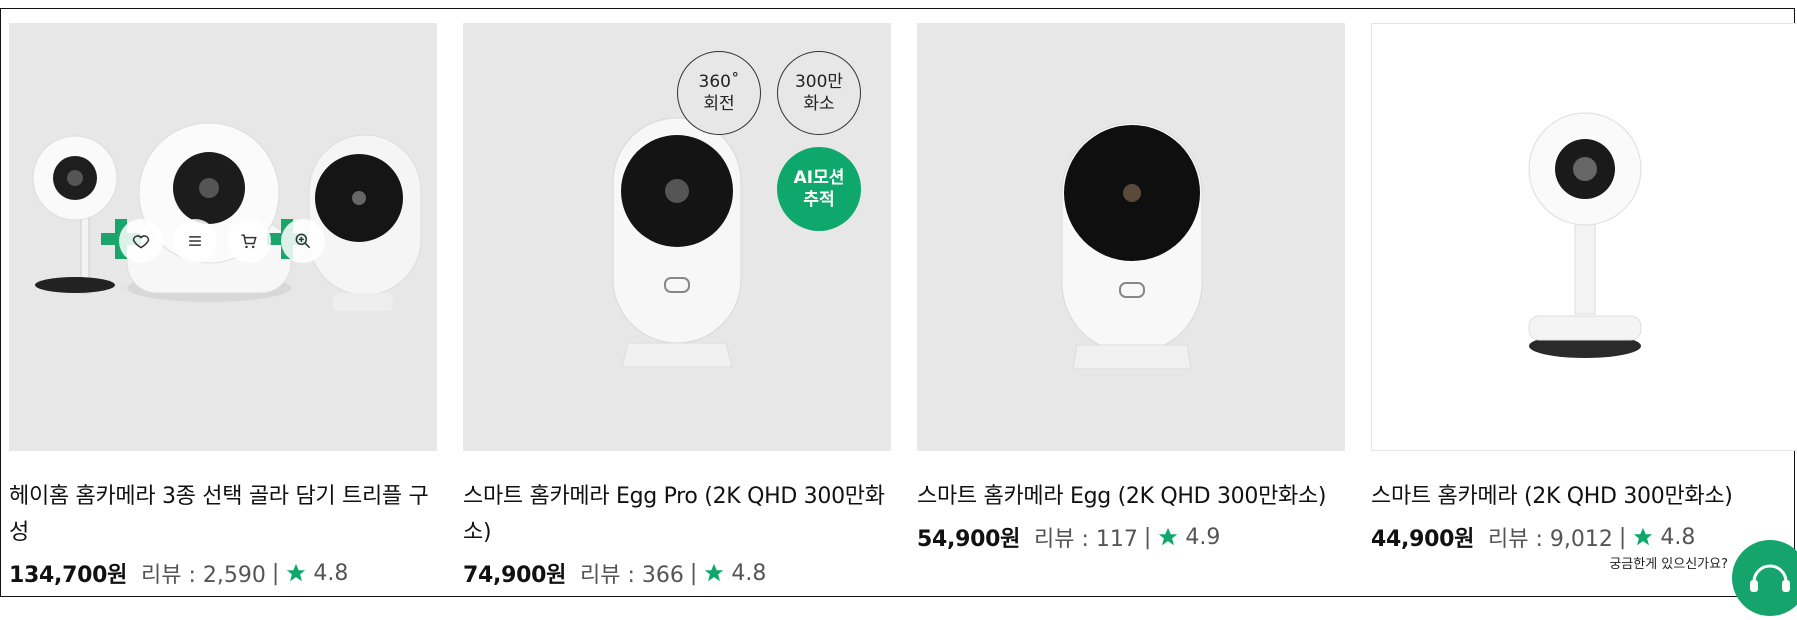  I want to click on menu-icon, so click(195, 241).